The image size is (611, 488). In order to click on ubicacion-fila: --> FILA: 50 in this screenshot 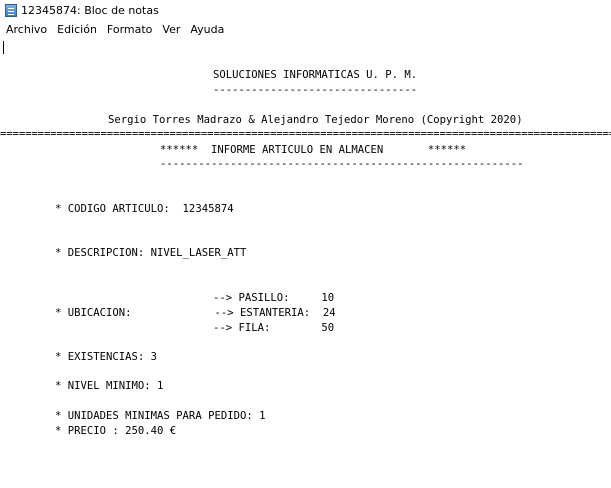, I will do `click(274, 328)`.